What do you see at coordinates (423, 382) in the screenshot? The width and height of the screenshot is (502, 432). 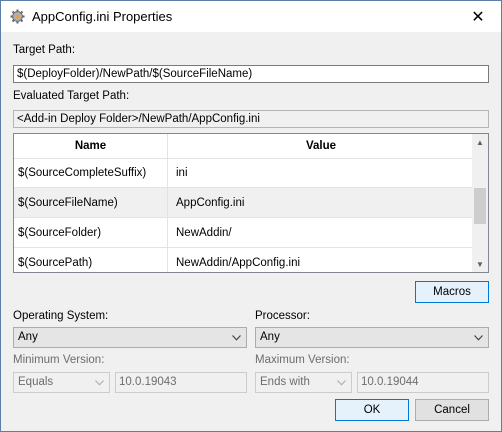 I see `maximum-version-input: 10.0.19044` at bounding box center [423, 382].